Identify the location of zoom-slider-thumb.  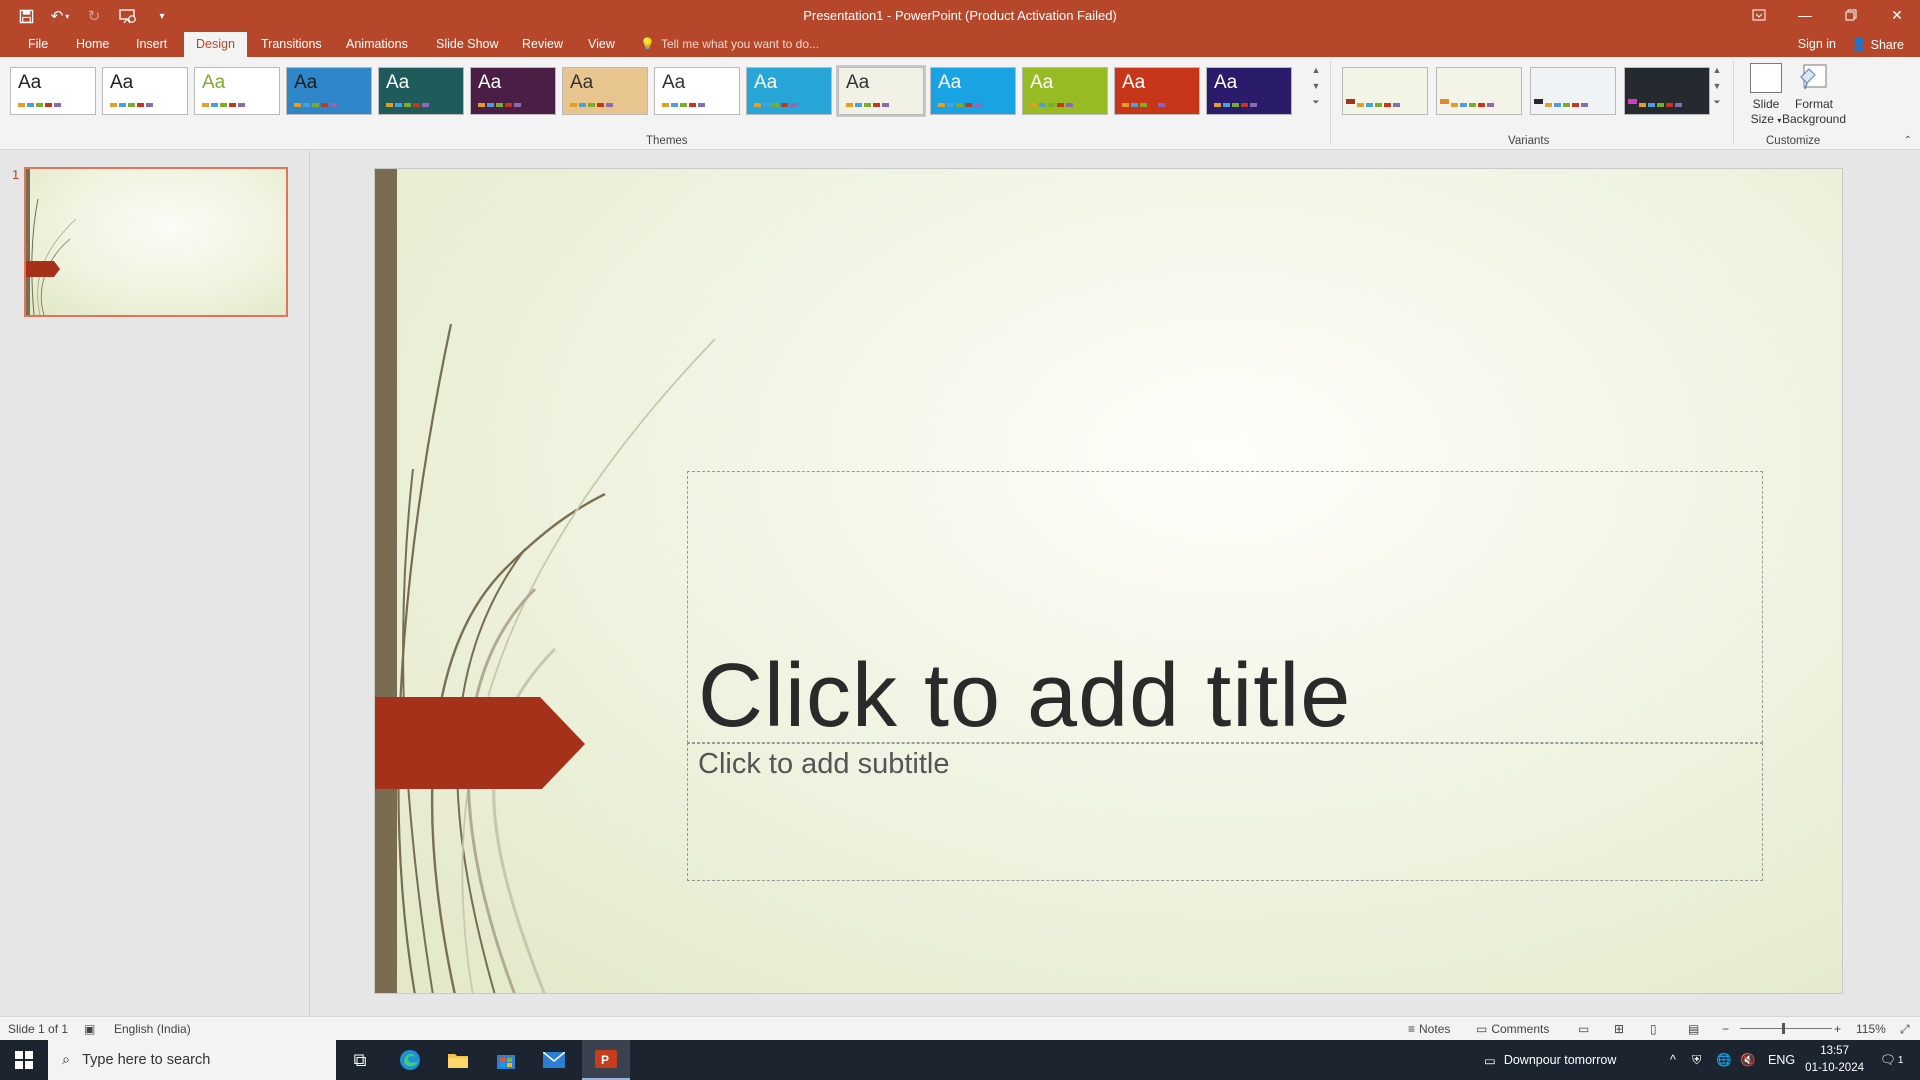
(1783, 1028).